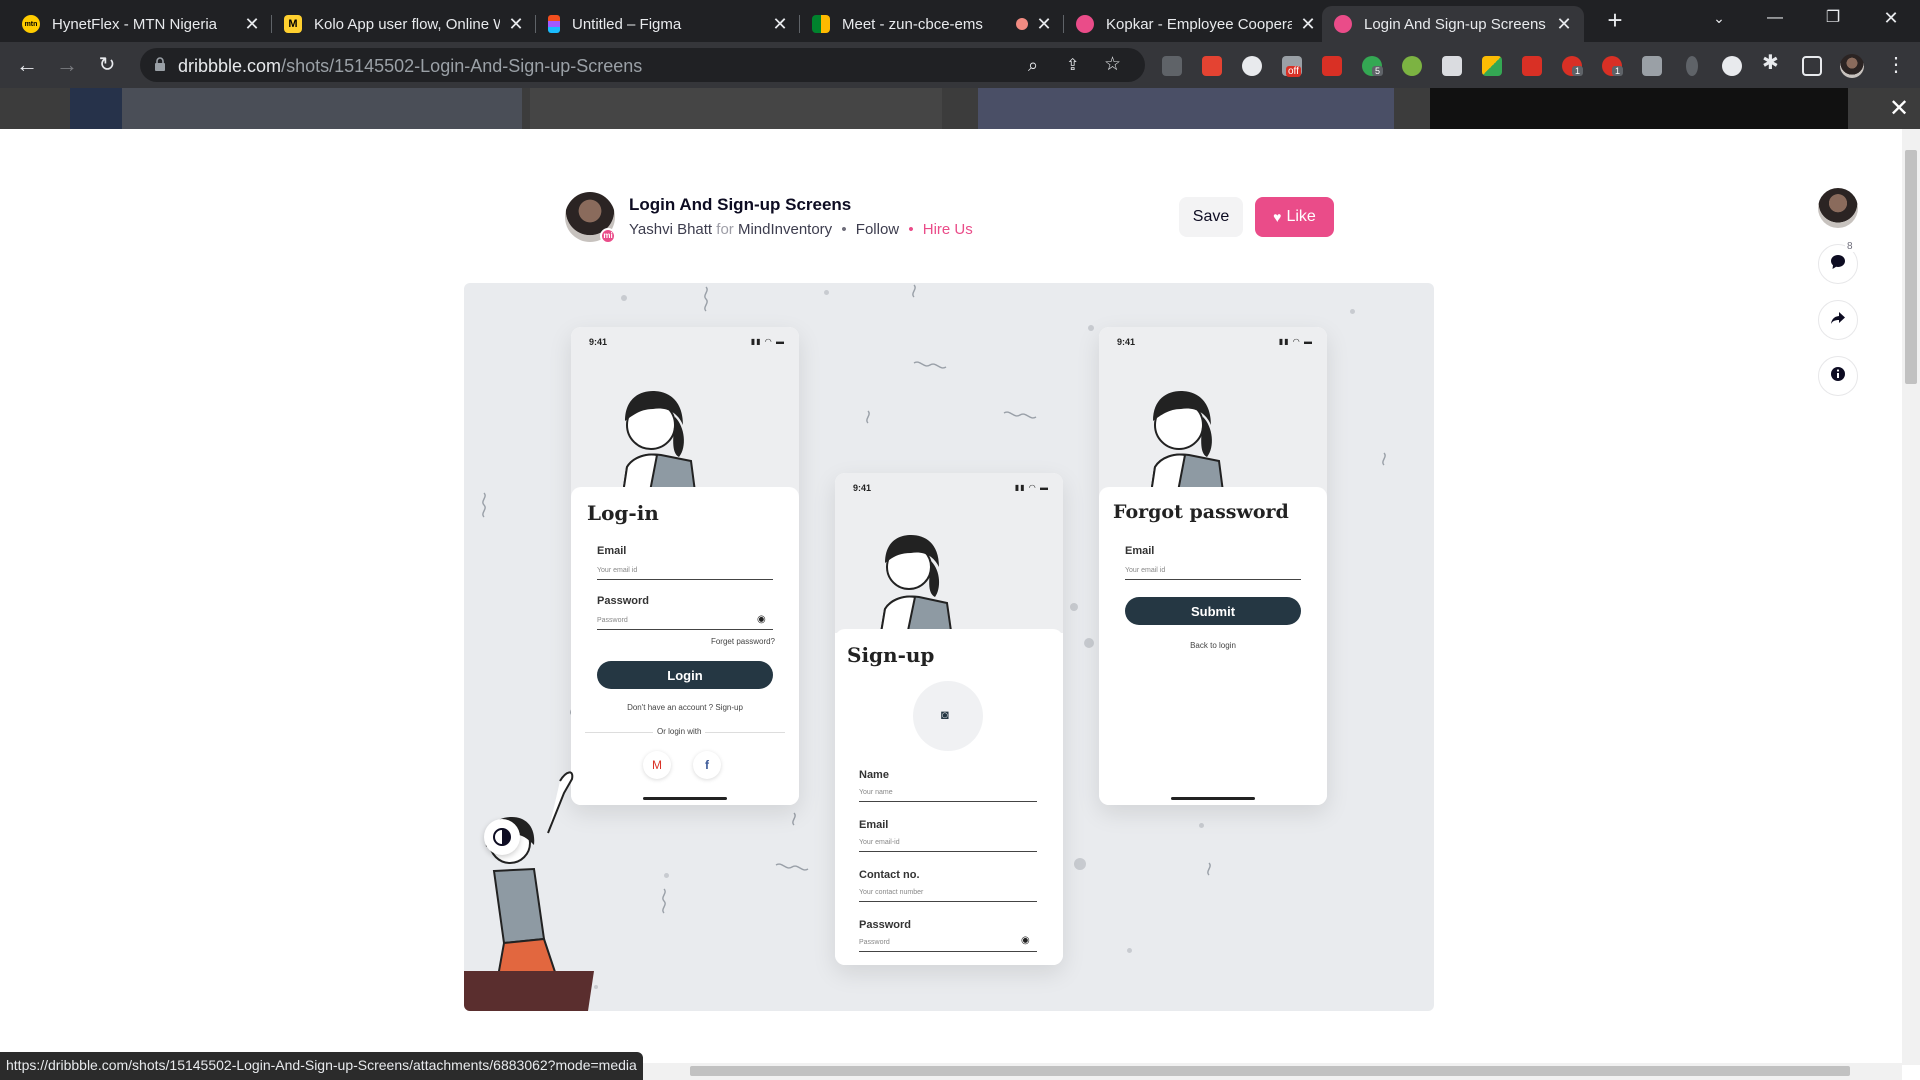  I want to click on like-button: ♥ Like, so click(1294, 217).